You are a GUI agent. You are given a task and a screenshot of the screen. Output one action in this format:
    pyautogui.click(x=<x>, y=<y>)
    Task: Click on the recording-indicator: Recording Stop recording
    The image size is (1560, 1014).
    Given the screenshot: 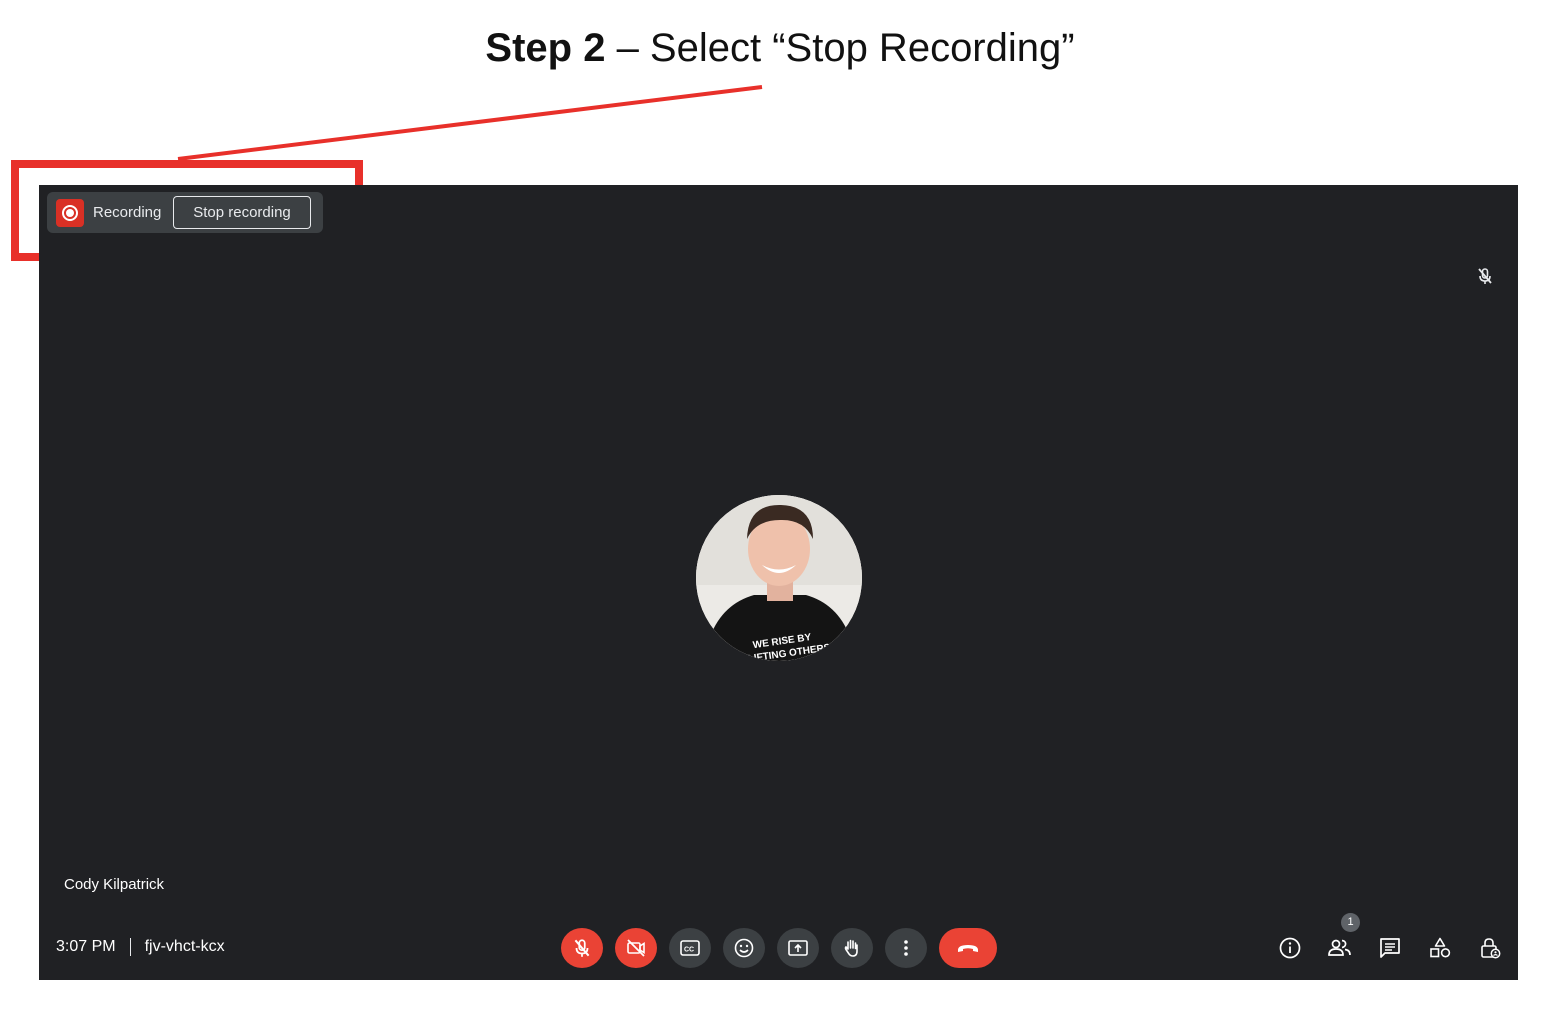 What is the action you would take?
    pyautogui.click(x=185, y=212)
    